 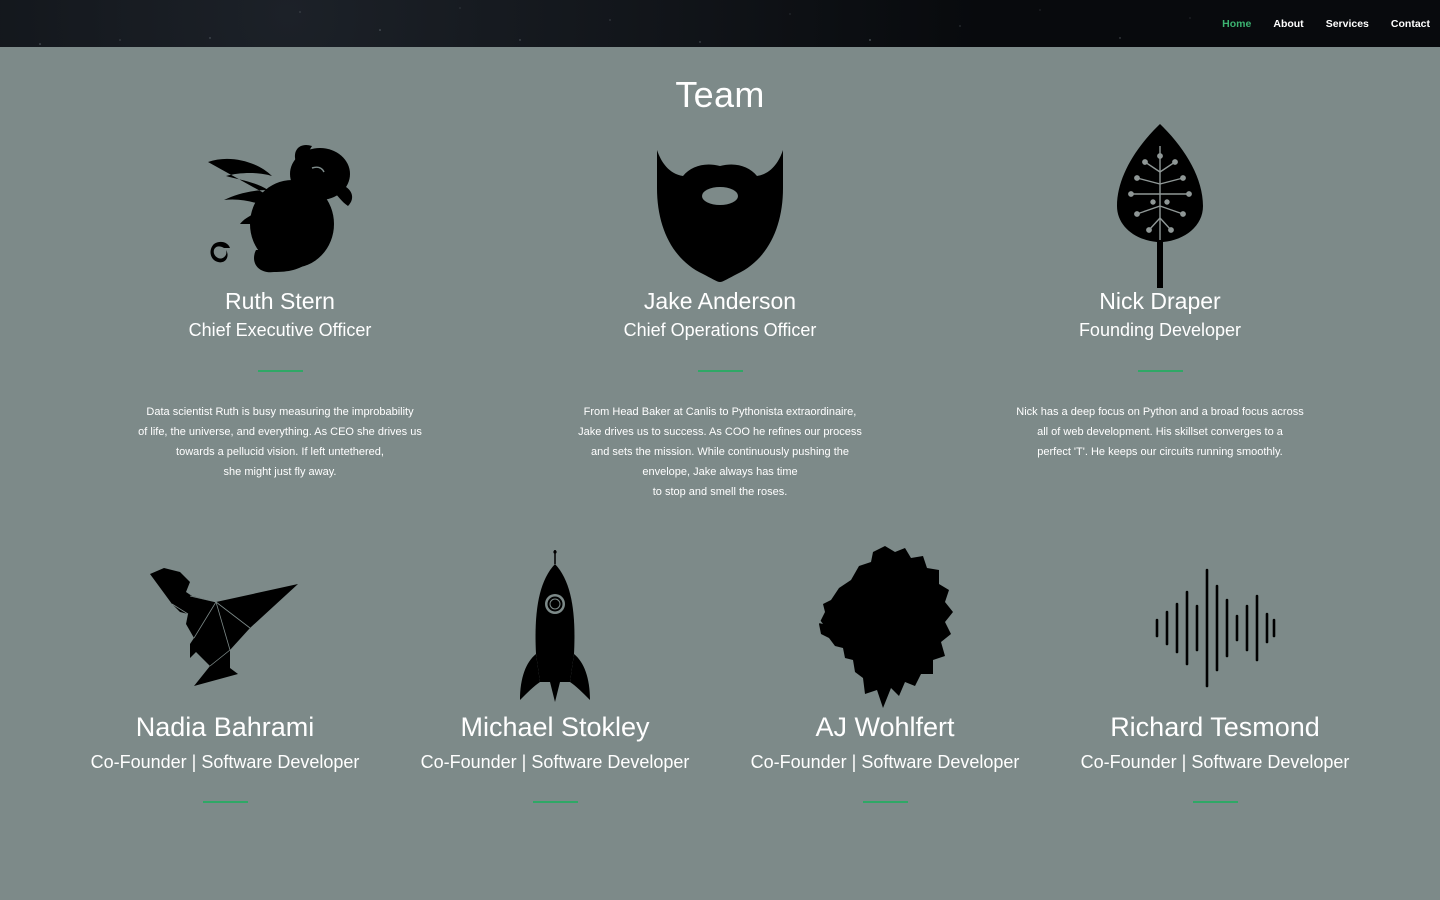 What do you see at coordinates (720, 94) in the screenshot?
I see `team-section-title: Team` at bounding box center [720, 94].